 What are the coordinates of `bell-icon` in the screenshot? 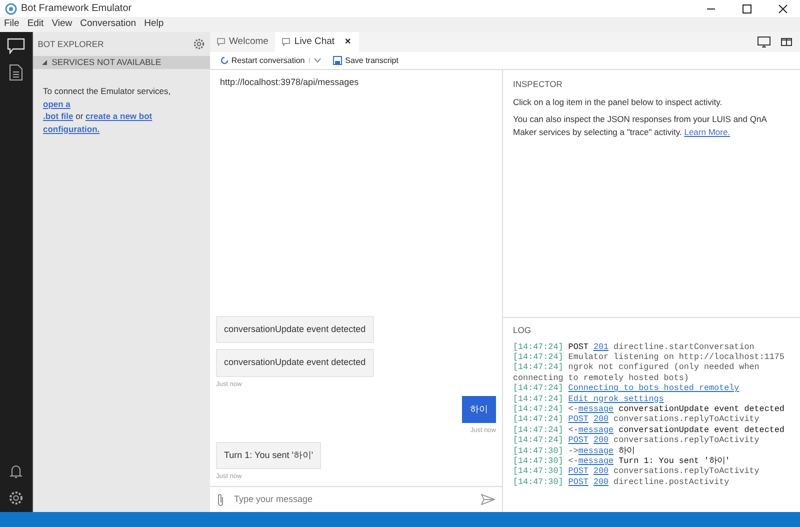 It's located at (16, 471).